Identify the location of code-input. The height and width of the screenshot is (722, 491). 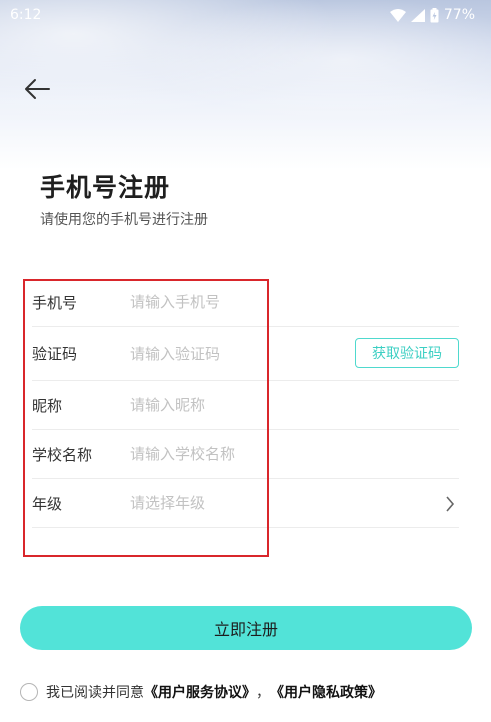
(230, 353).